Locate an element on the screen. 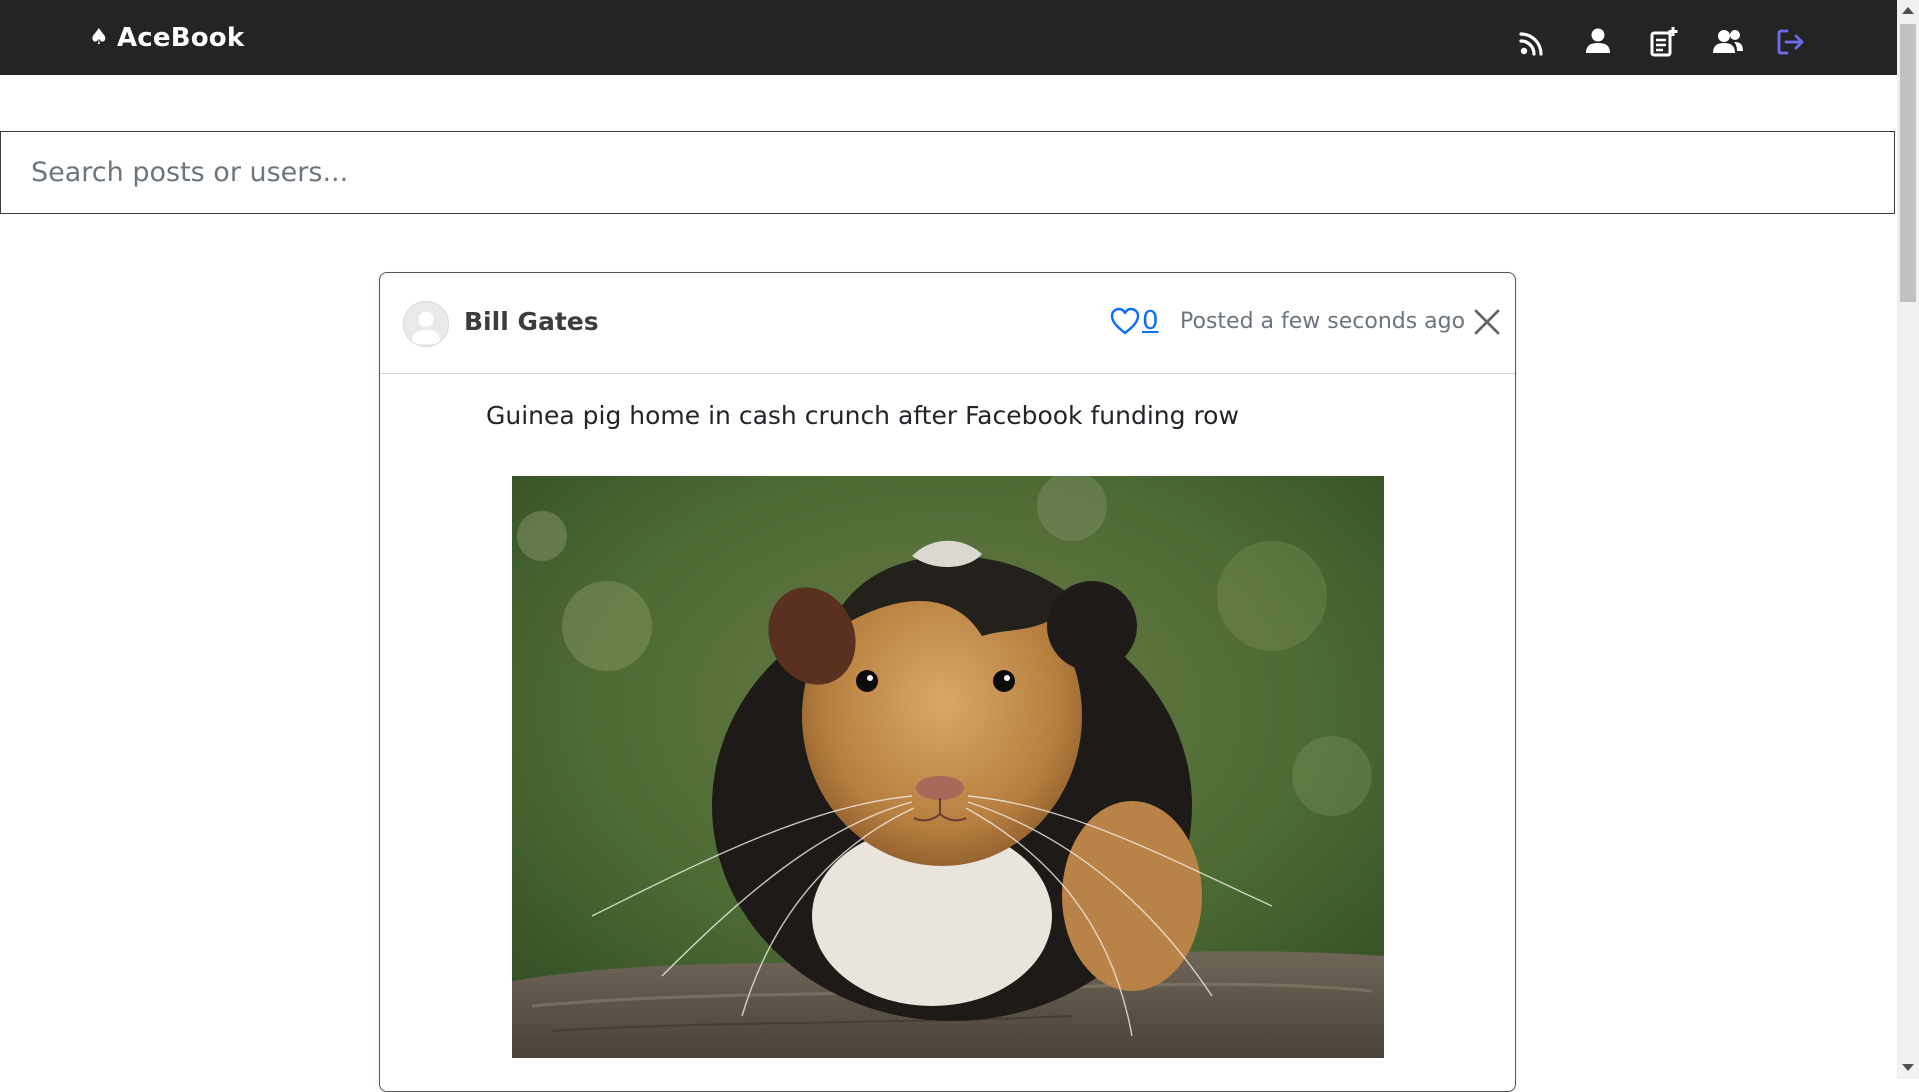 The image size is (1919, 1092). search-input is located at coordinates (947, 172).